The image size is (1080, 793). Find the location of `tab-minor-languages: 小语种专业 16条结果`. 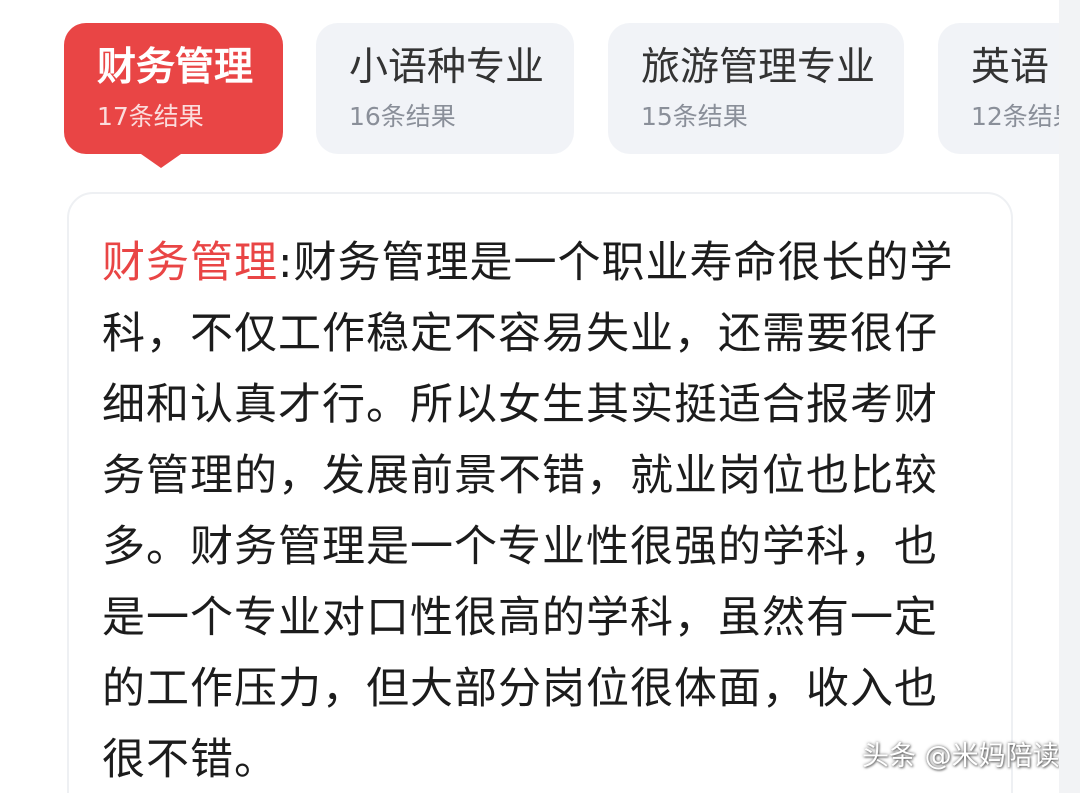

tab-minor-languages: 小语种专业 16条结果 is located at coordinates (445, 88).